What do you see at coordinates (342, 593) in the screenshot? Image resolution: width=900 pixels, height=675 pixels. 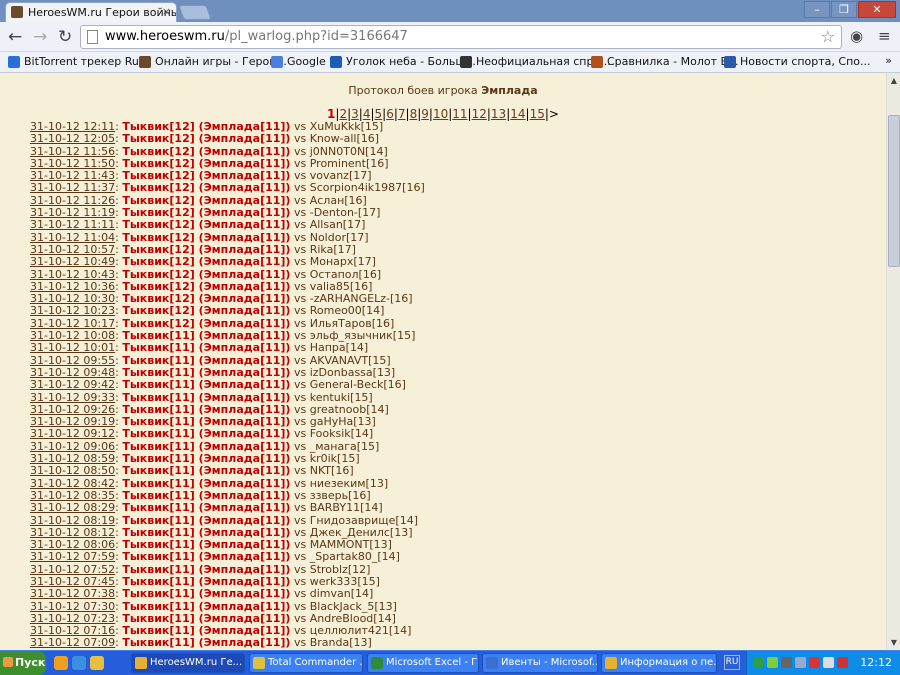 I see `opponent-name: dimvan[14]` at bounding box center [342, 593].